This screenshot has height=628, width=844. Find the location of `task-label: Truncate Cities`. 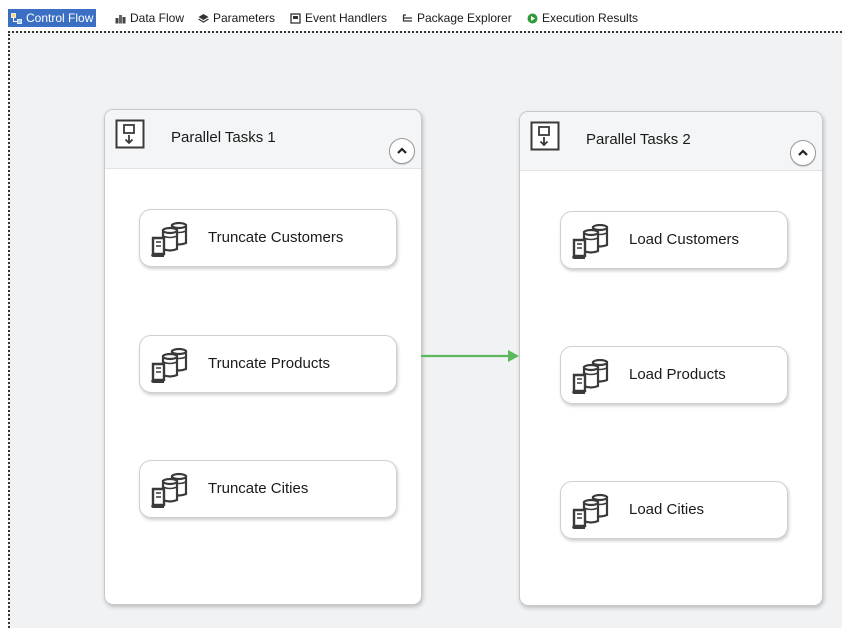

task-label: Truncate Cities is located at coordinates (258, 488).